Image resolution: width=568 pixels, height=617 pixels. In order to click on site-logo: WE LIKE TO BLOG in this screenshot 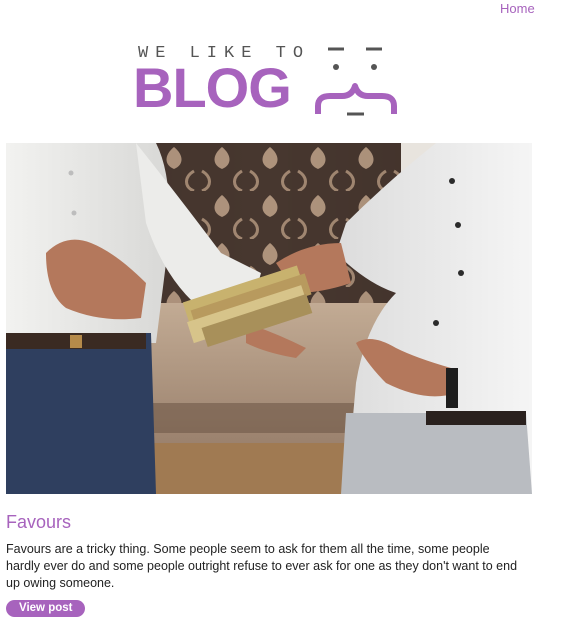, I will do `click(269, 81)`.